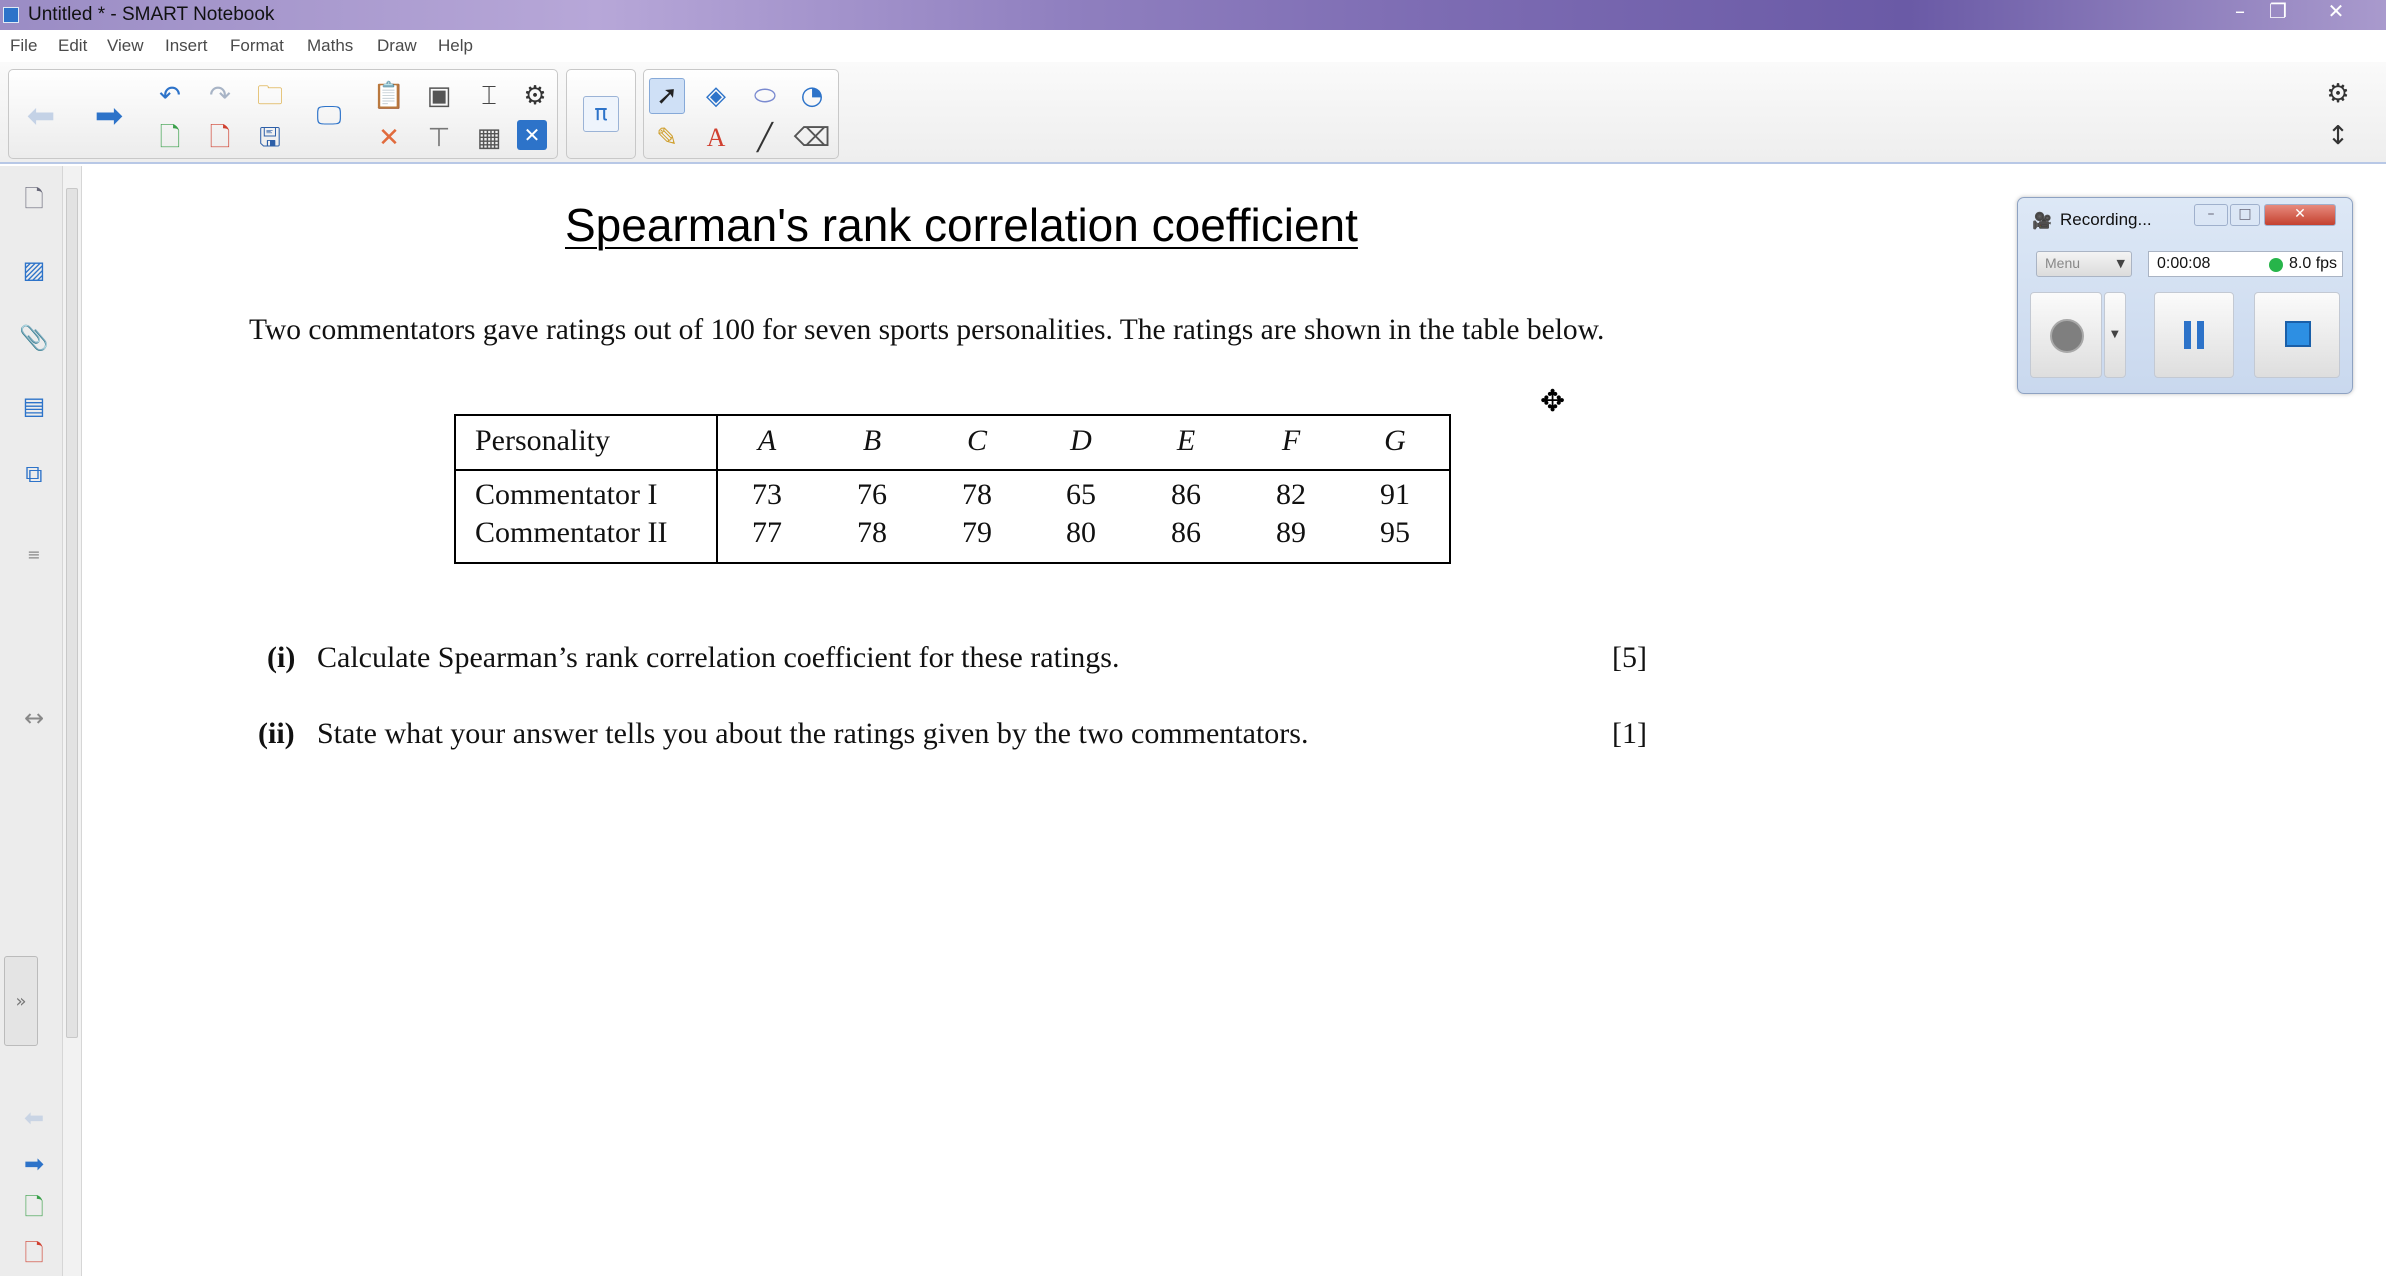  What do you see at coordinates (389, 138) in the screenshot?
I see `delete-icon: ✕` at bounding box center [389, 138].